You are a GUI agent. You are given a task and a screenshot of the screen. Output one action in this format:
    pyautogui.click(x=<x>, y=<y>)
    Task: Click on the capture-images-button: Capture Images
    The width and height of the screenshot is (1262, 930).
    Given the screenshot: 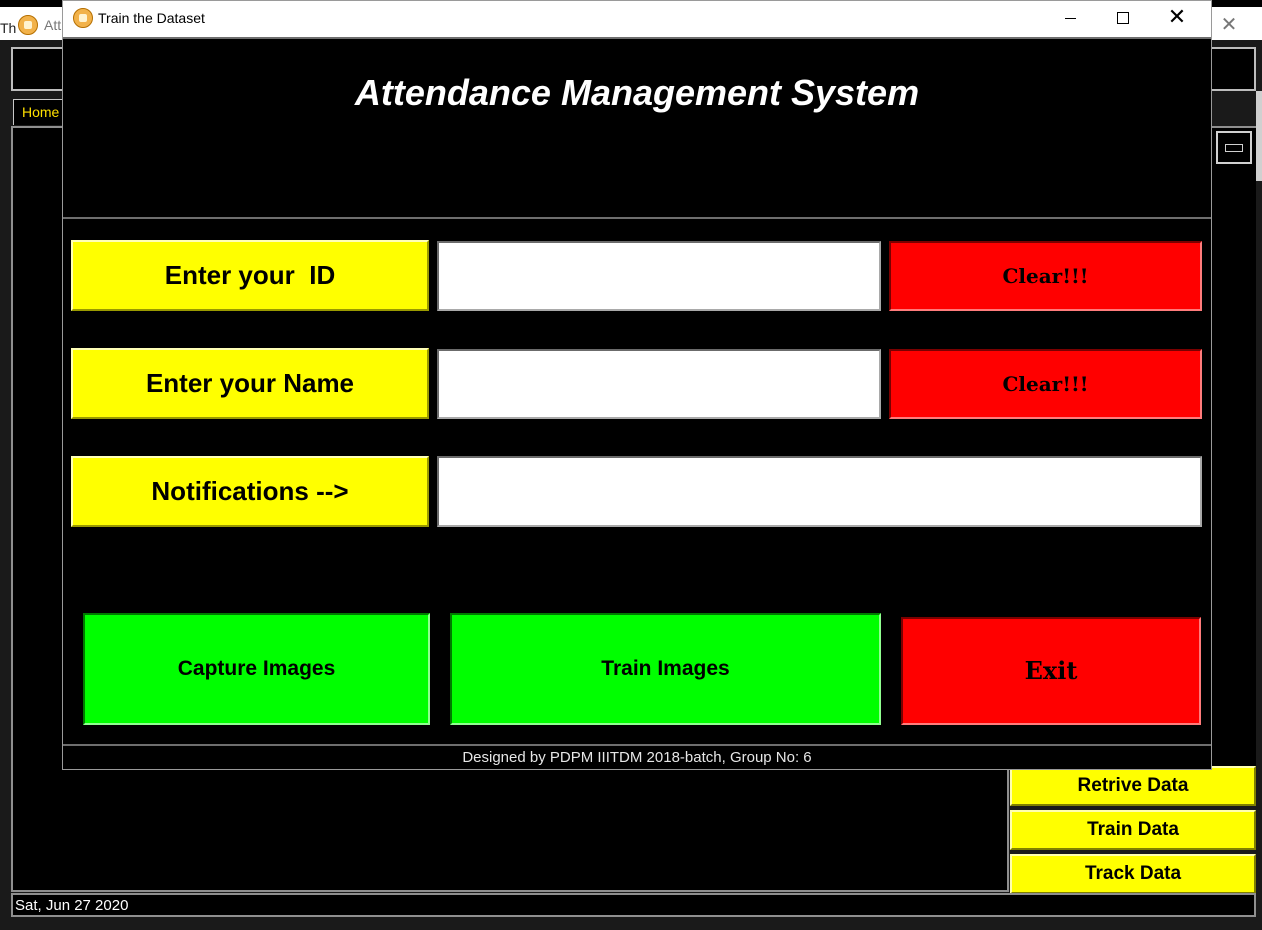 What is the action you would take?
    pyautogui.click(x=256, y=669)
    